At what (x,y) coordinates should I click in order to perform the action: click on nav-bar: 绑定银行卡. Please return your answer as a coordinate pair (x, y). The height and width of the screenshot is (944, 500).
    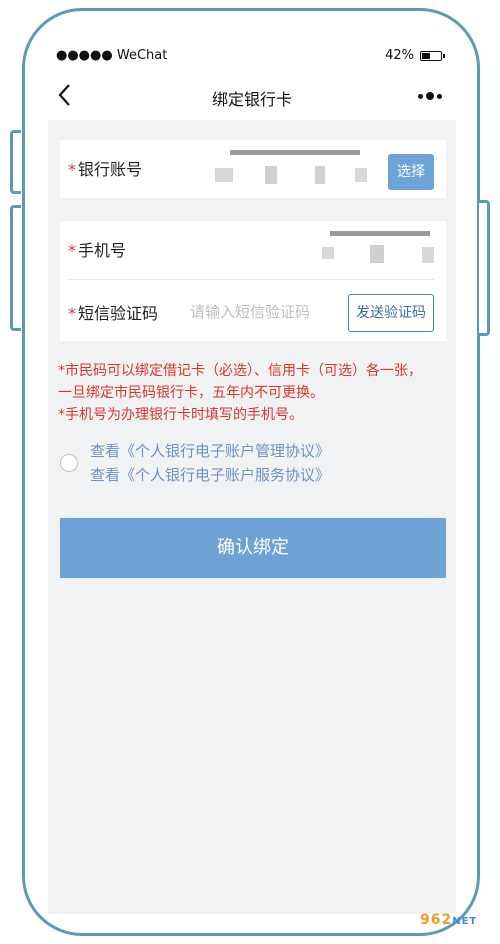
    Looking at the image, I should click on (252, 97).